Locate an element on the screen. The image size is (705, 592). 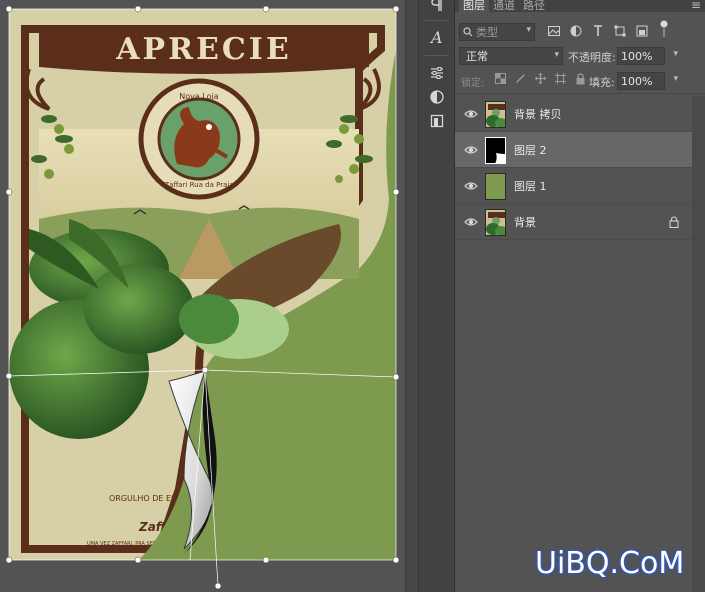
lock-icons is located at coordinates (540, 79).